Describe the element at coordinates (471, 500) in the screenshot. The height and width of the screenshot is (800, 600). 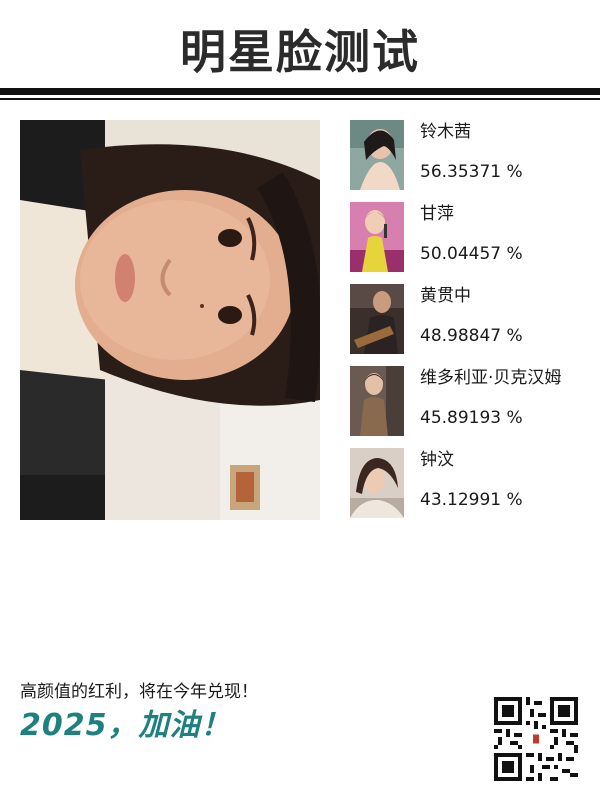
I see `similarity-score: 43.12991 %` at that location.